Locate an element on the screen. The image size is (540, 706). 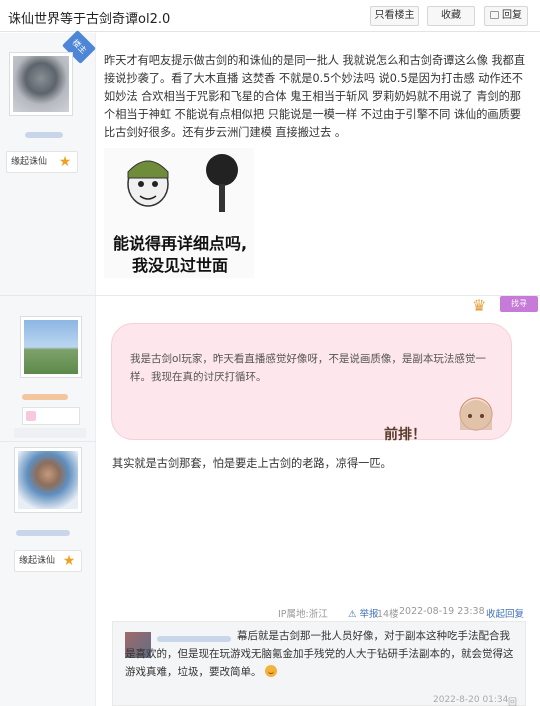
member-badge-label: 找寻 is located at coordinates (519, 303).